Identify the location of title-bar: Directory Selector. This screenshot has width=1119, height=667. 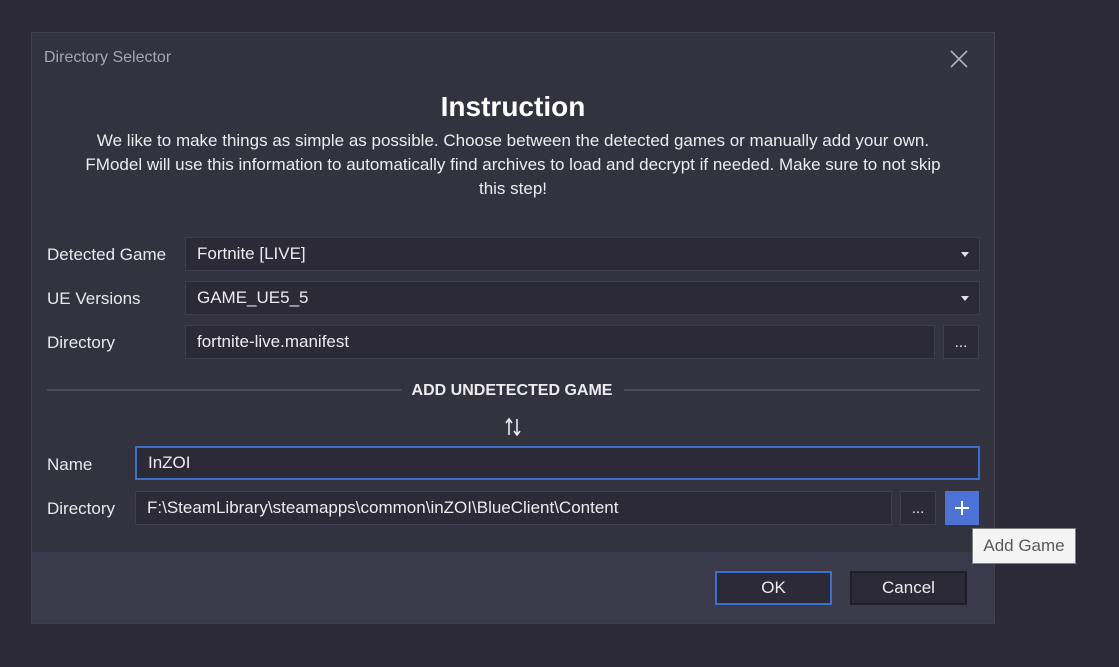
(513, 57).